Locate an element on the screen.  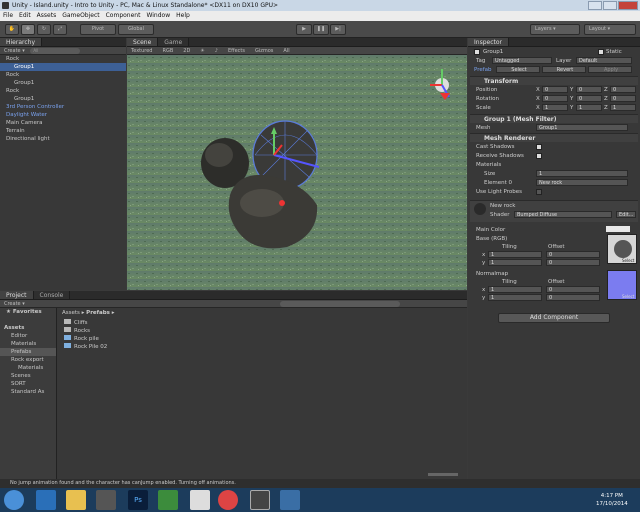
prefab-select-button: Select is located at coordinates (518, 69).